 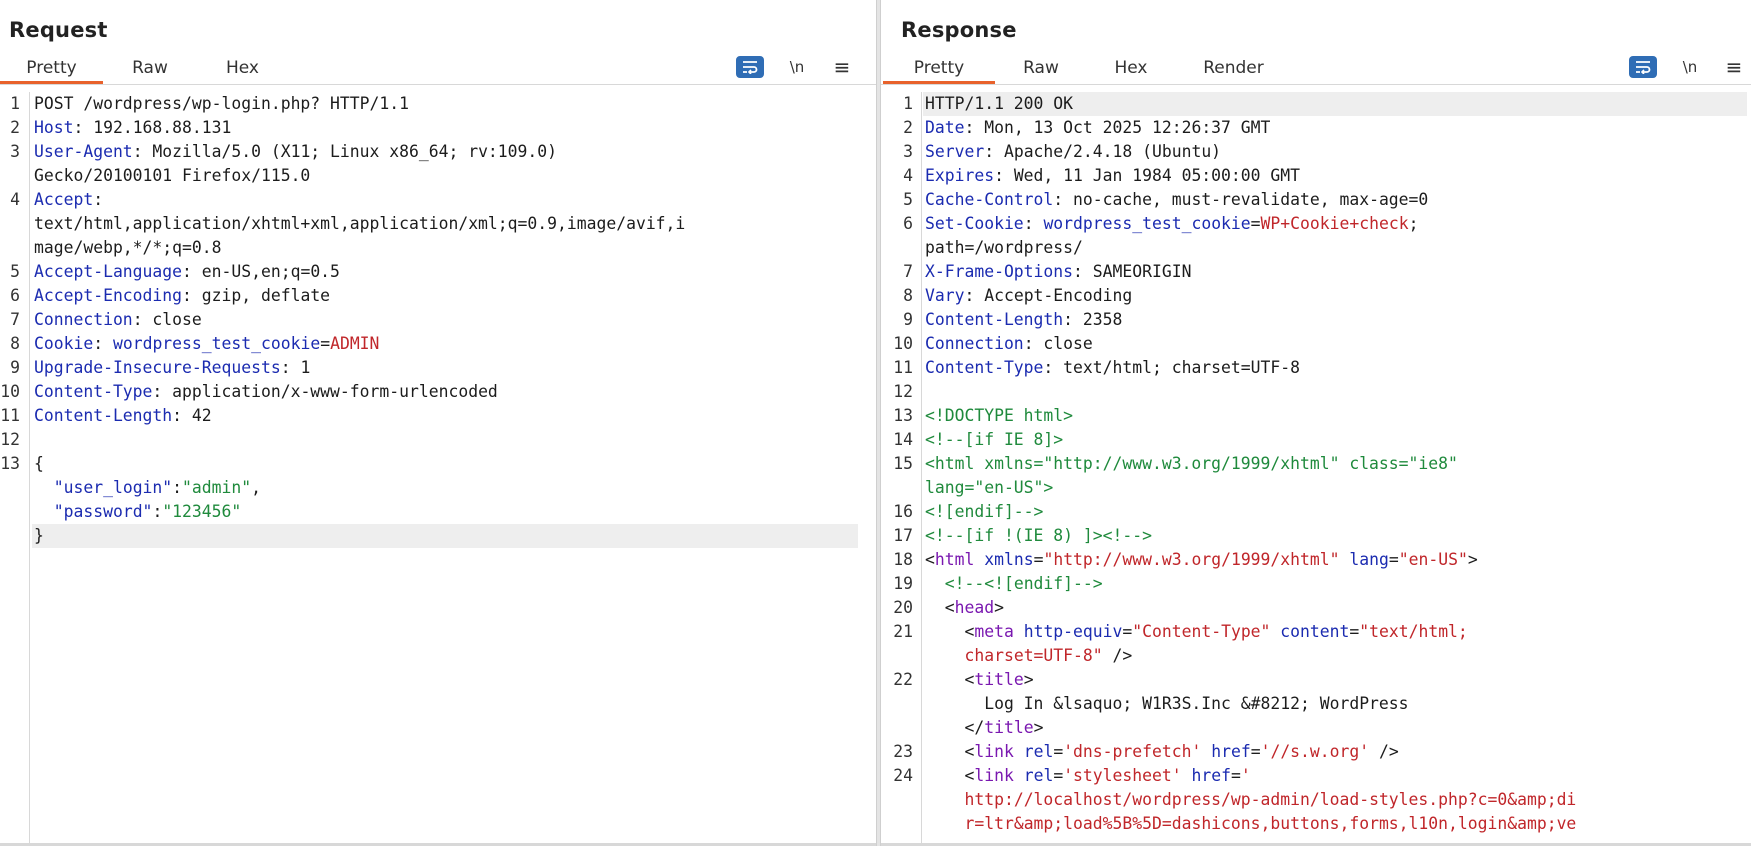 What do you see at coordinates (903, 535) in the screenshot?
I see `line-number: 17` at bounding box center [903, 535].